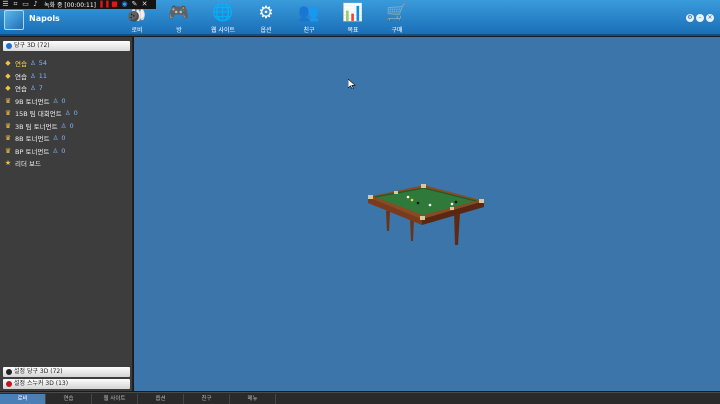 The image size is (720, 404). Describe the element at coordinates (67, 151) in the screenshot. I see `sidebar-item-bp-tournament: ♛ BP 토너먼트 ♙ 0` at that location.